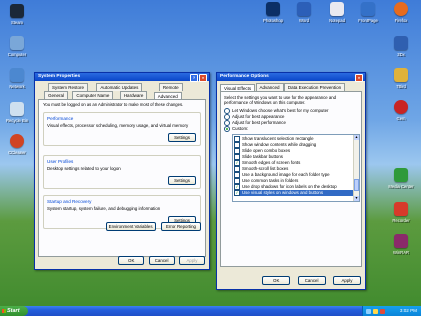 The height and width of the screenshot is (316, 421). What do you see at coordinates (17, 141) in the screenshot?
I see `ccleaner-icon` at bounding box center [17, 141].